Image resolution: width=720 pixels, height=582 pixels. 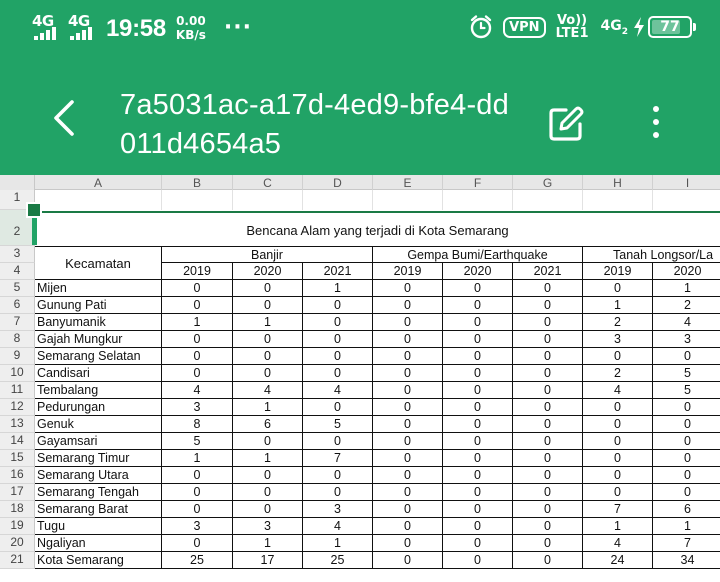 I want to click on kecamatan-name-cell: Semarang Selatan, so click(x=98, y=356).